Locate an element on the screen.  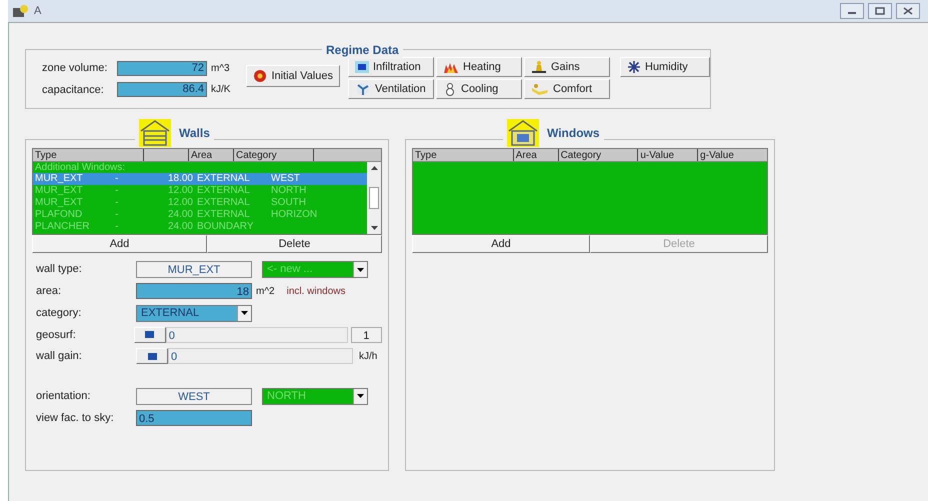
toolbar-button: Comfort is located at coordinates (567, 89).